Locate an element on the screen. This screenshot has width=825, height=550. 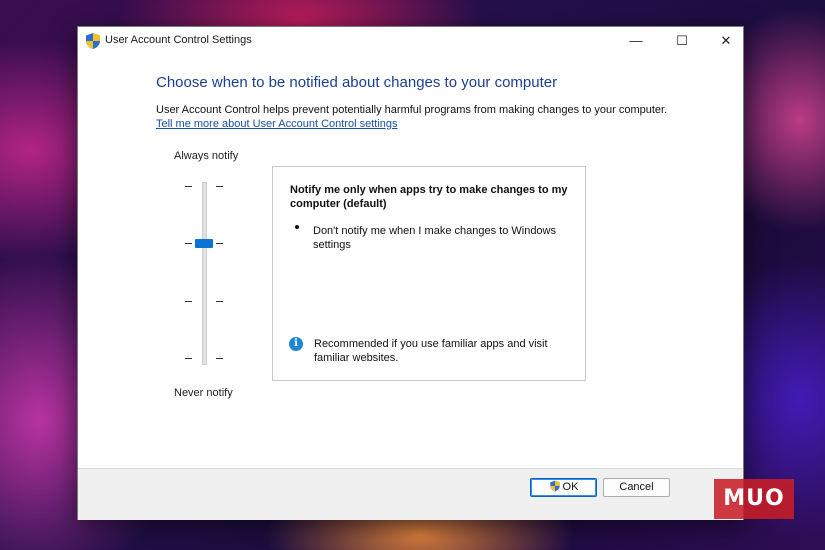
window-title: User Account Control Settings is located at coordinates (178, 40).